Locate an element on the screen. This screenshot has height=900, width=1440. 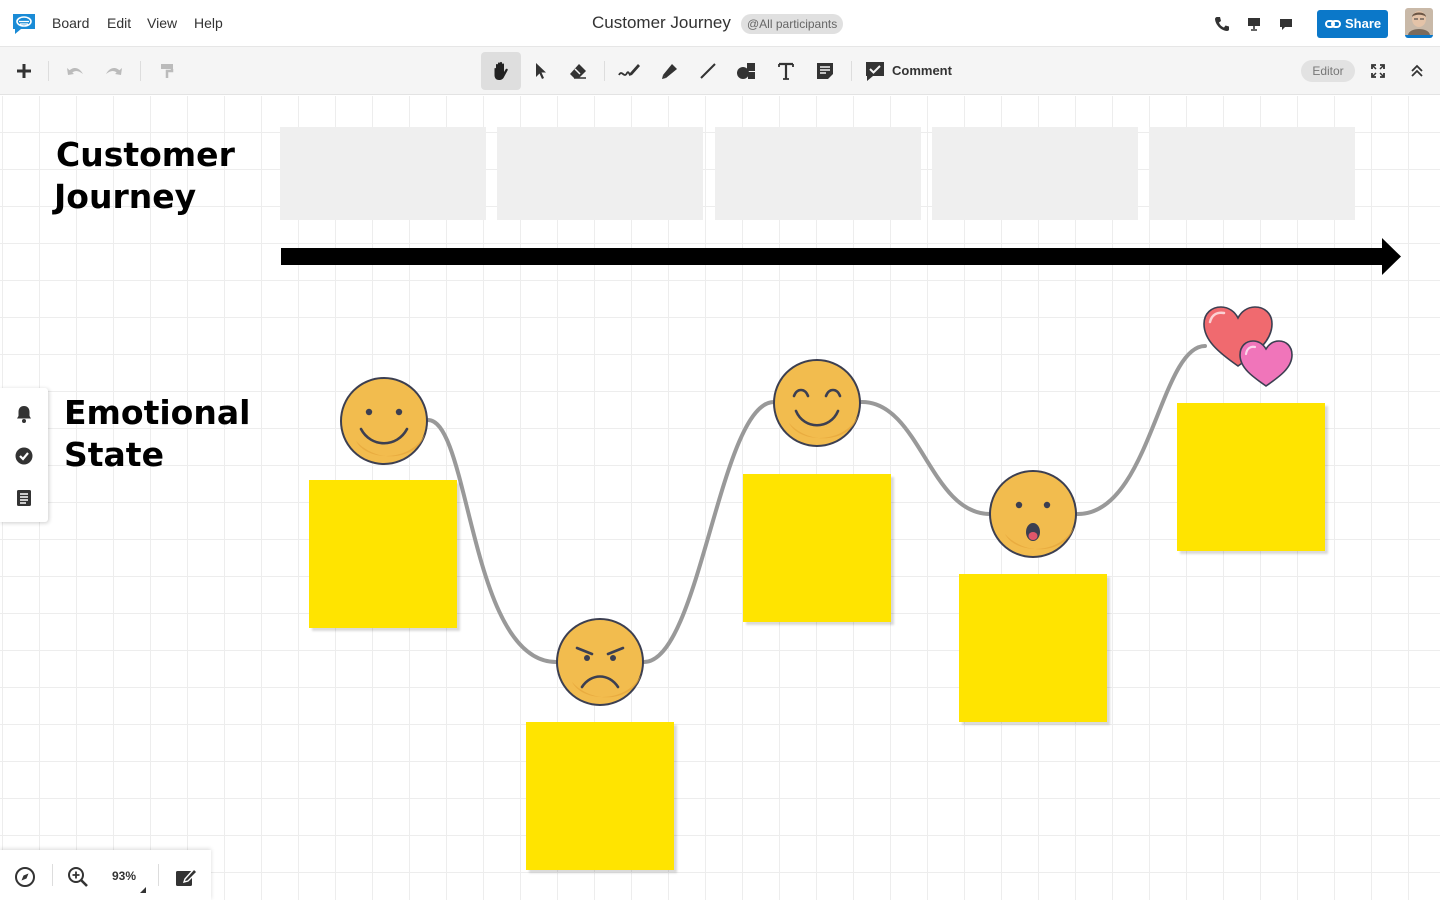
collapse-icon is located at coordinates (1417, 71).